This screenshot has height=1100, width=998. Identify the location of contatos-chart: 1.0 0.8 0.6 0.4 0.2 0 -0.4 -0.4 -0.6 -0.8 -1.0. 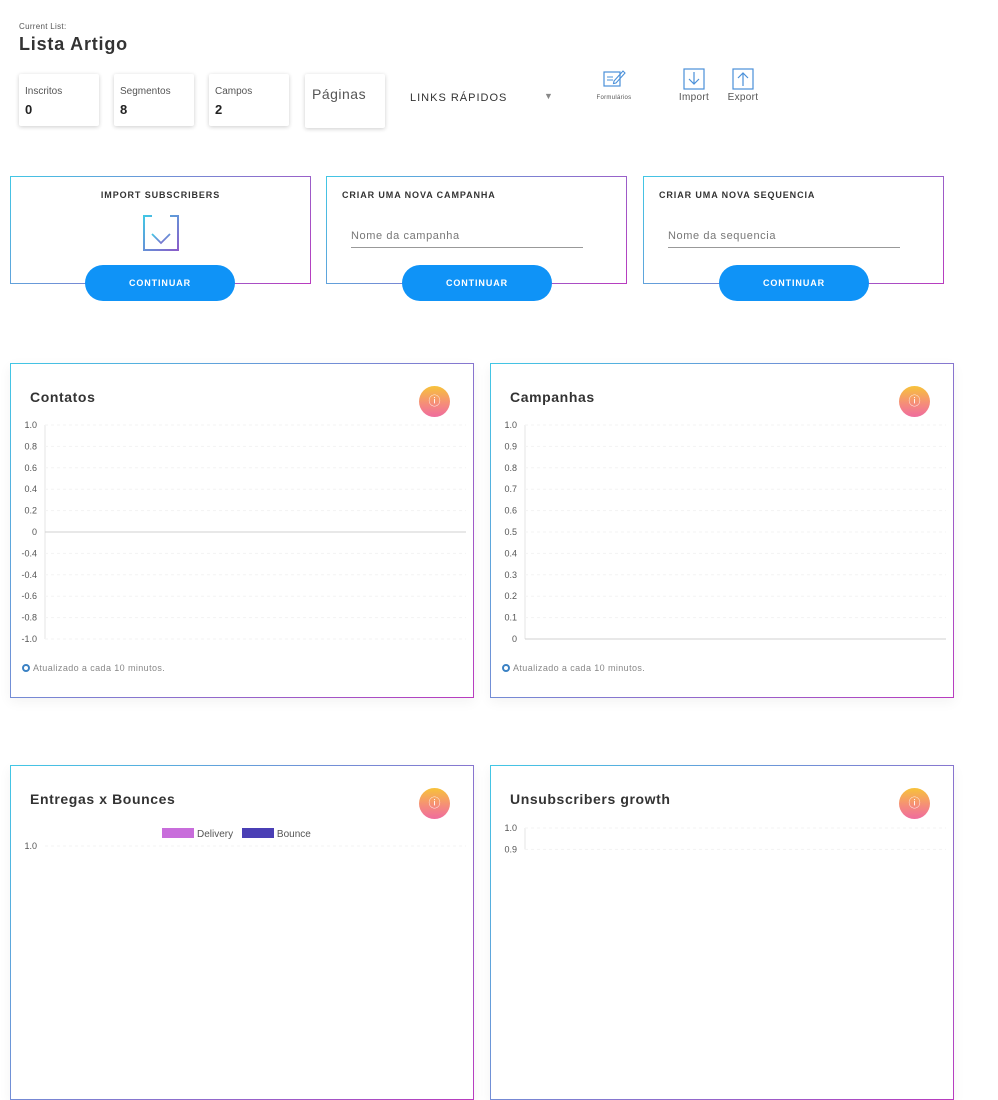
(243, 532).